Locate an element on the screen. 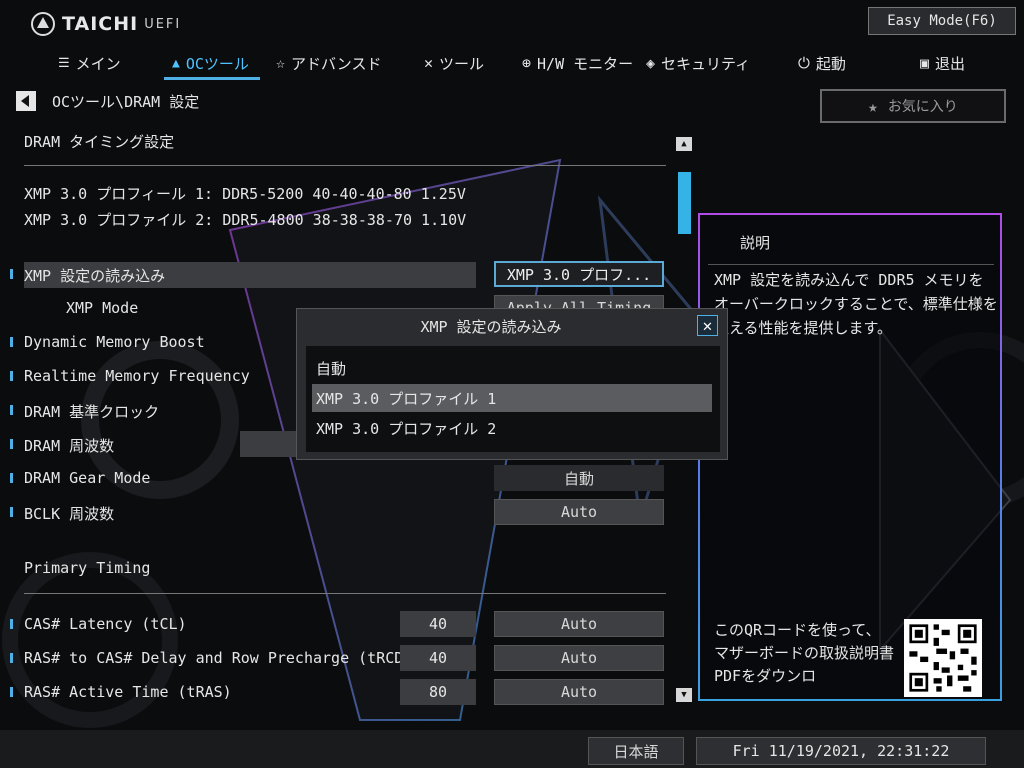 This screenshot has height=768, width=1024. setting-label: XMP Mode is located at coordinates (102, 308).